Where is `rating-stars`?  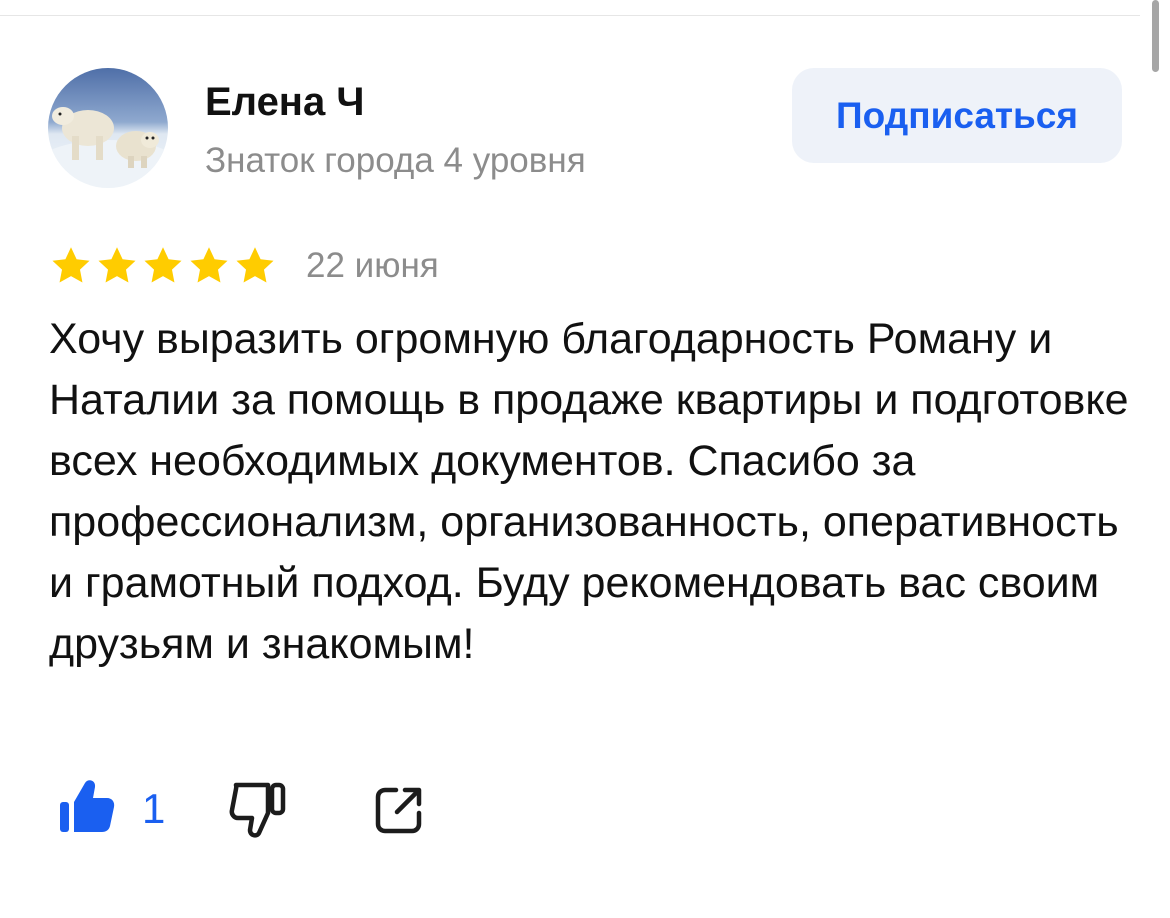 rating-stars is located at coordinates (163, 266).